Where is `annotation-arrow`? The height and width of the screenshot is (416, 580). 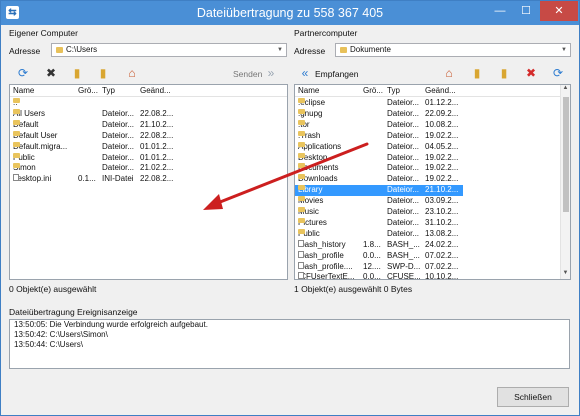
annotation-arrow is located at coordinates (286, 176).